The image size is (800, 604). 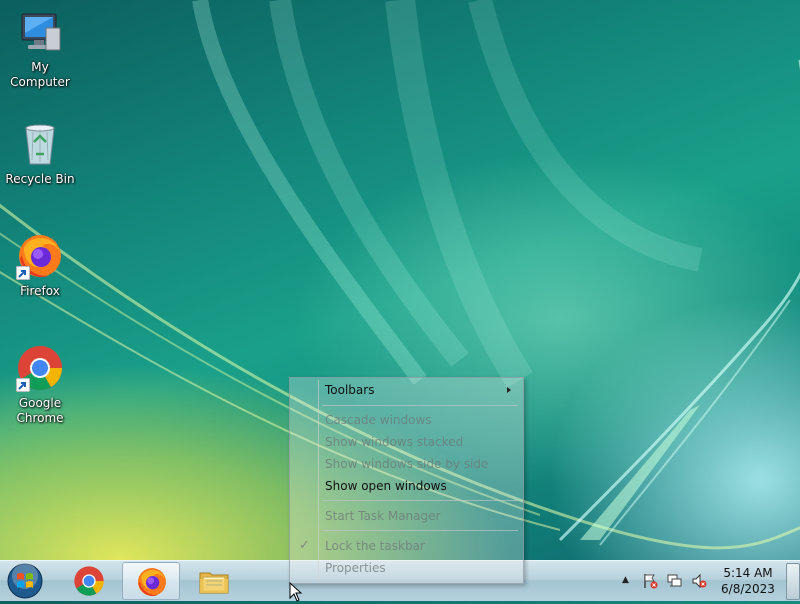 What do you see at coordinates (40, 74) in the screenshot?
I see `desktop-icon-label: My Computer` at bounding box center [40, 74].